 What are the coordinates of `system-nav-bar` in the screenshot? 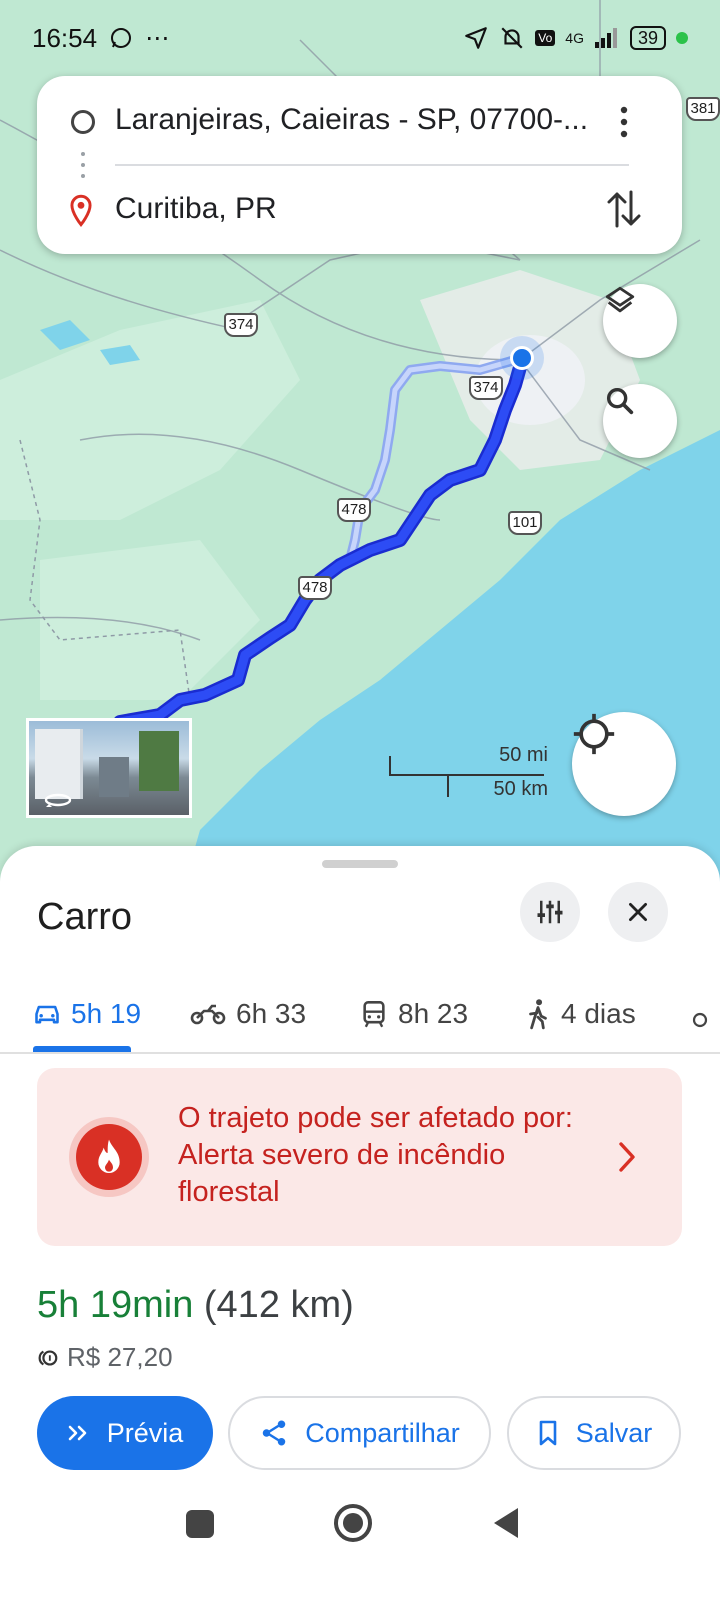 It's located at (360, 1540).